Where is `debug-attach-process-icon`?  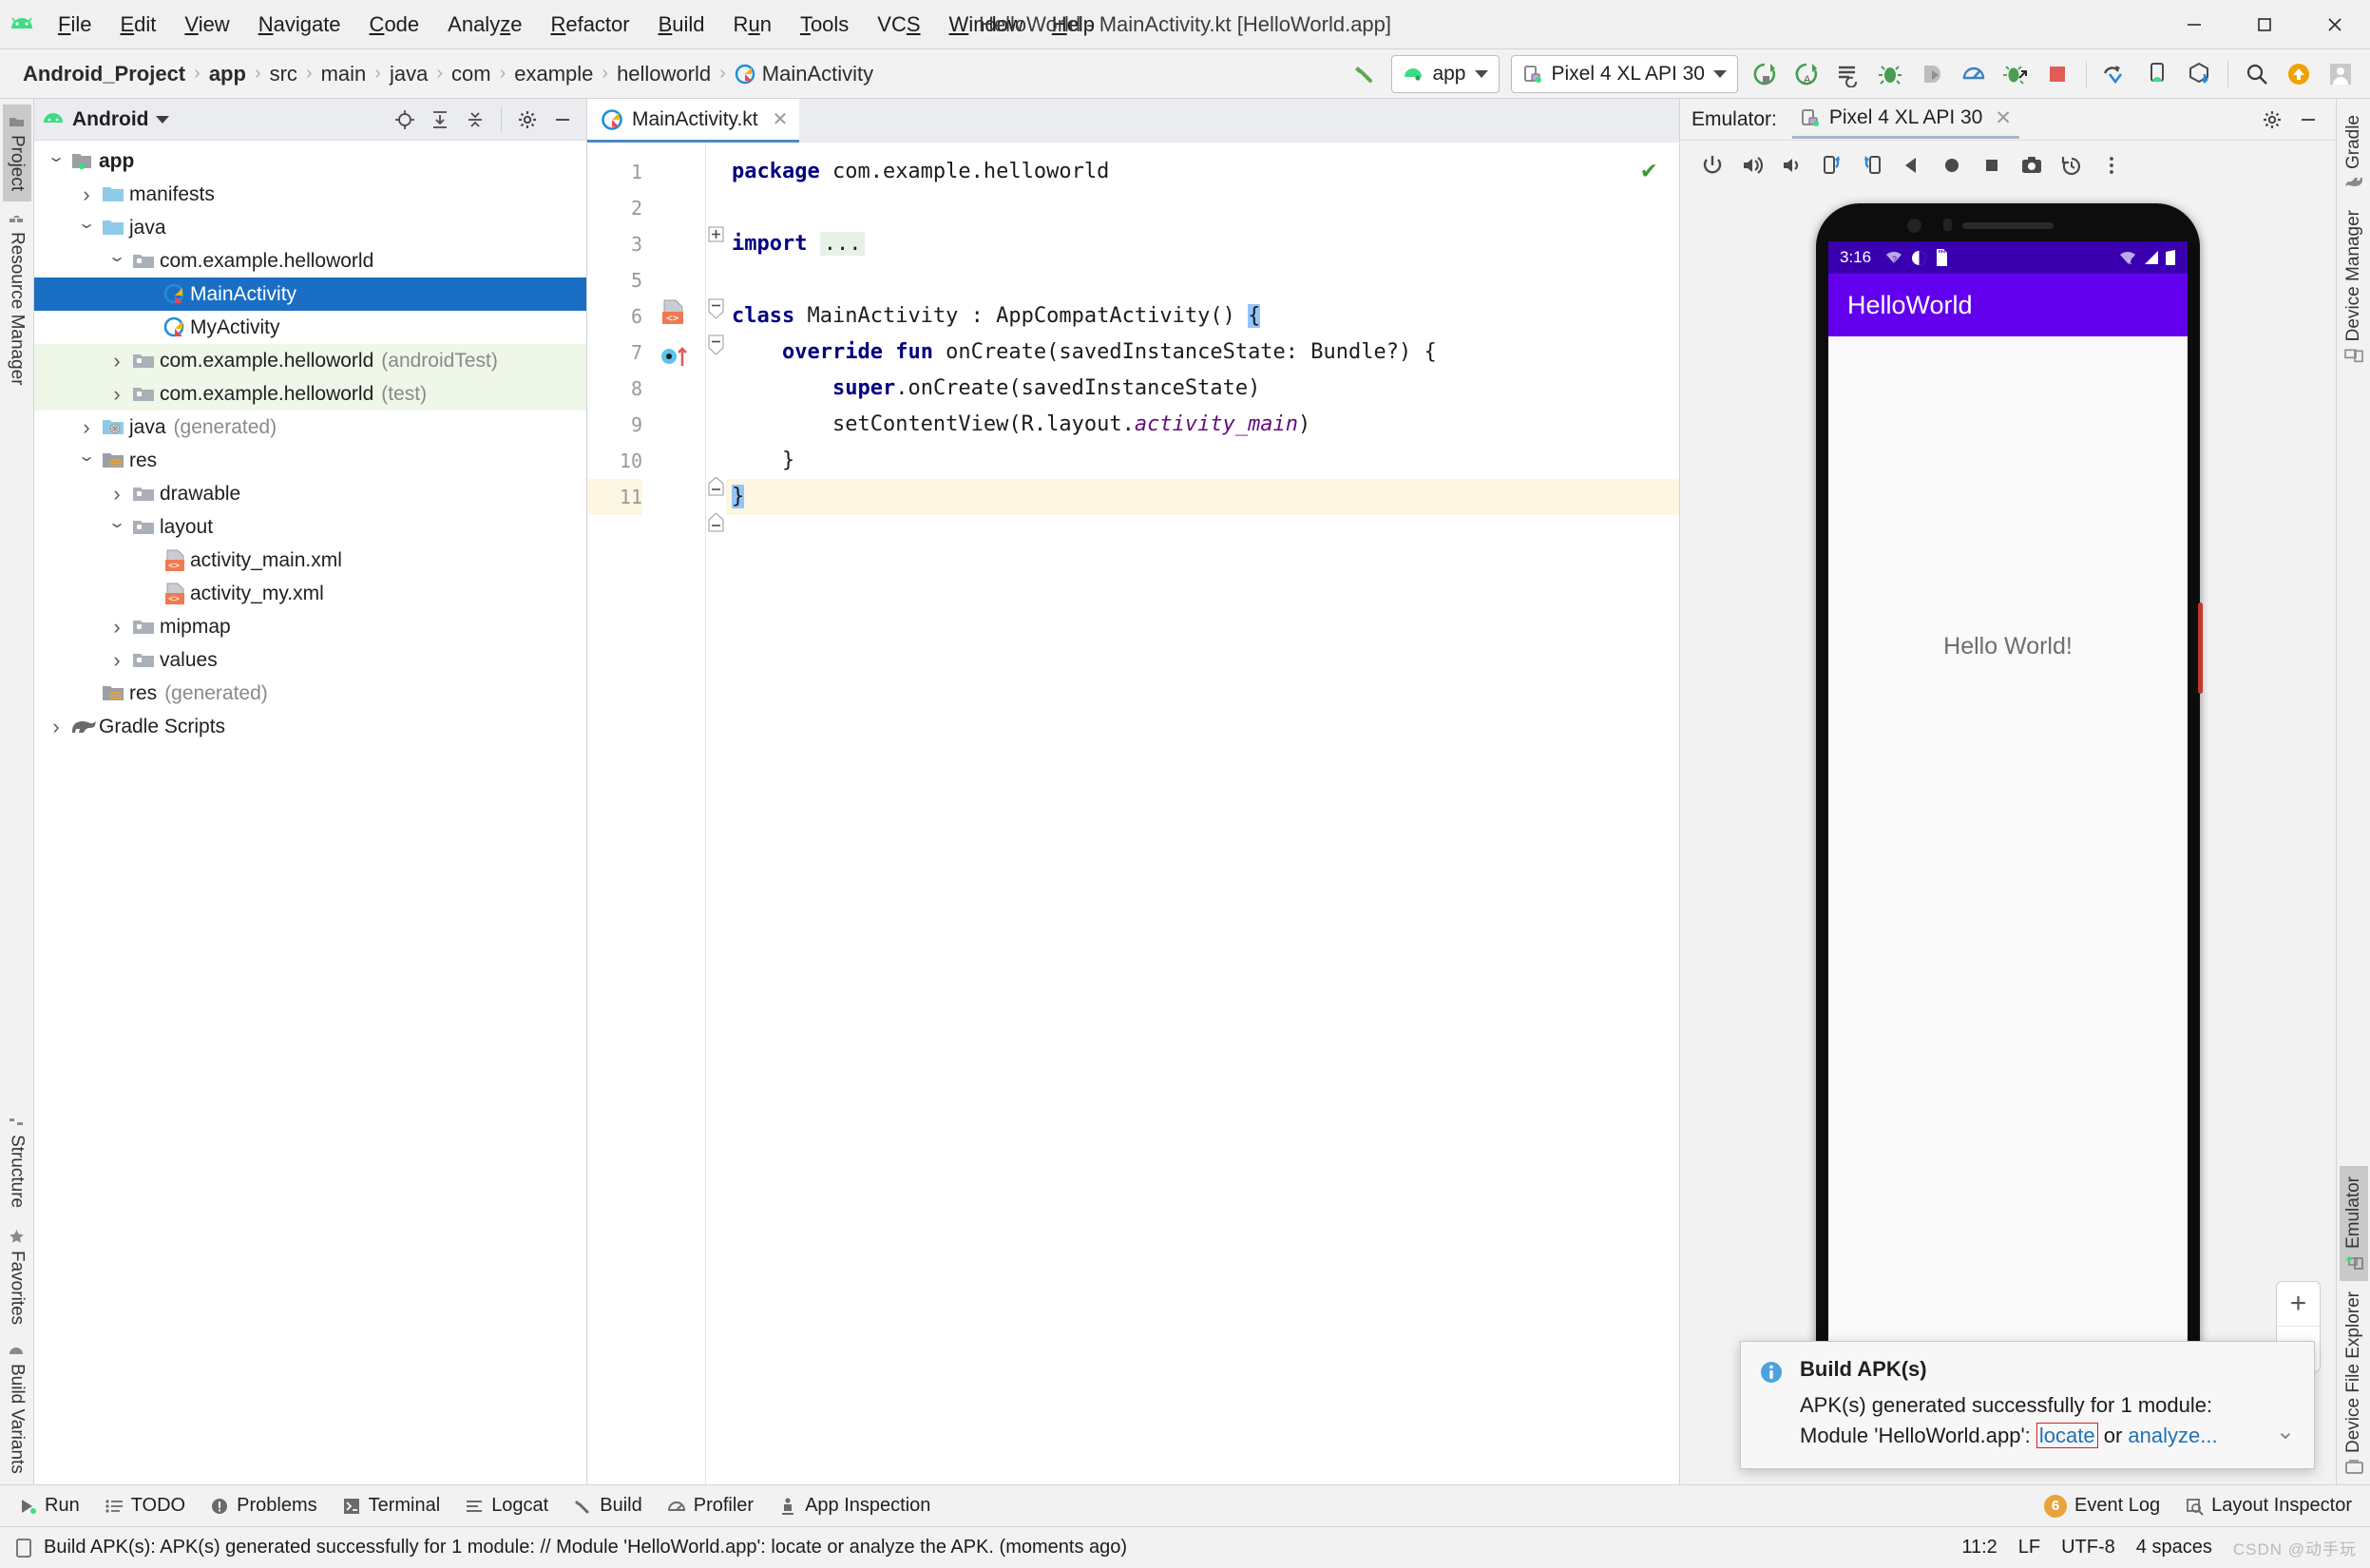
debug-attach-process-icon is located at coordinates (2016, 74).